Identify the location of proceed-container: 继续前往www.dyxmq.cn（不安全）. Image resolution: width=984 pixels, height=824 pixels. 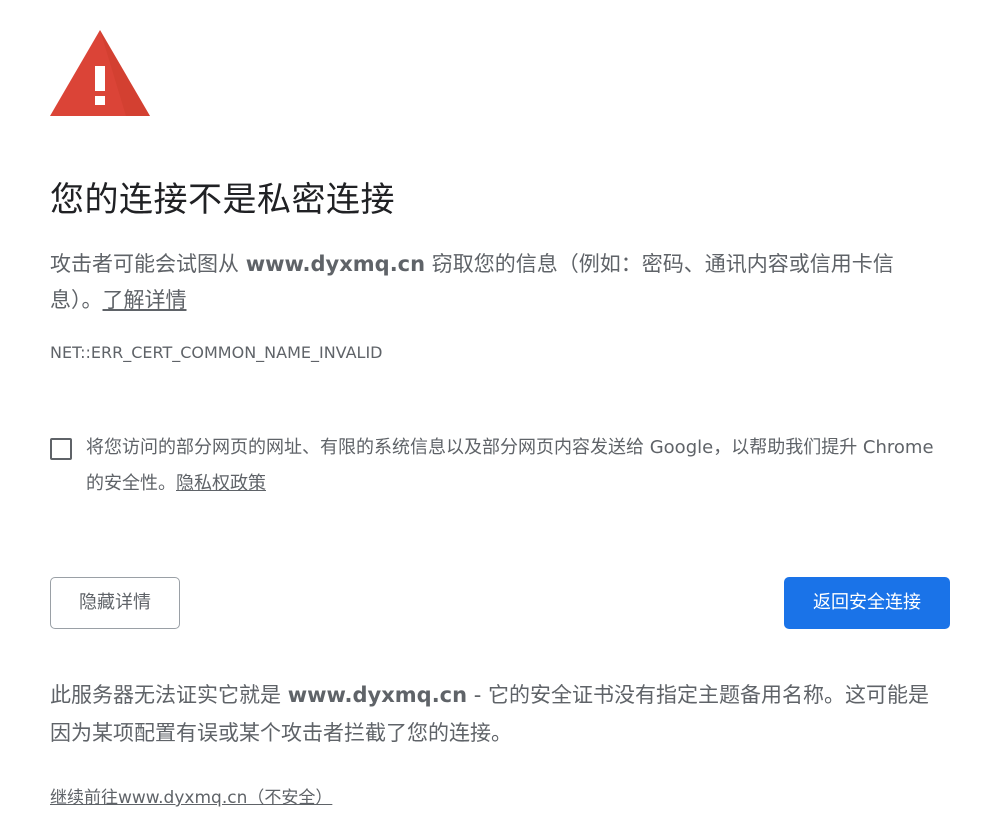
(191, 798).